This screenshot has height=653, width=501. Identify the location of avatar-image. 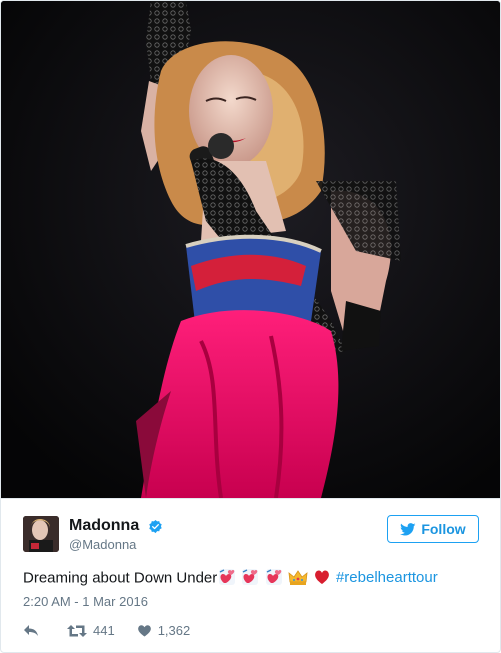
(41, 534).